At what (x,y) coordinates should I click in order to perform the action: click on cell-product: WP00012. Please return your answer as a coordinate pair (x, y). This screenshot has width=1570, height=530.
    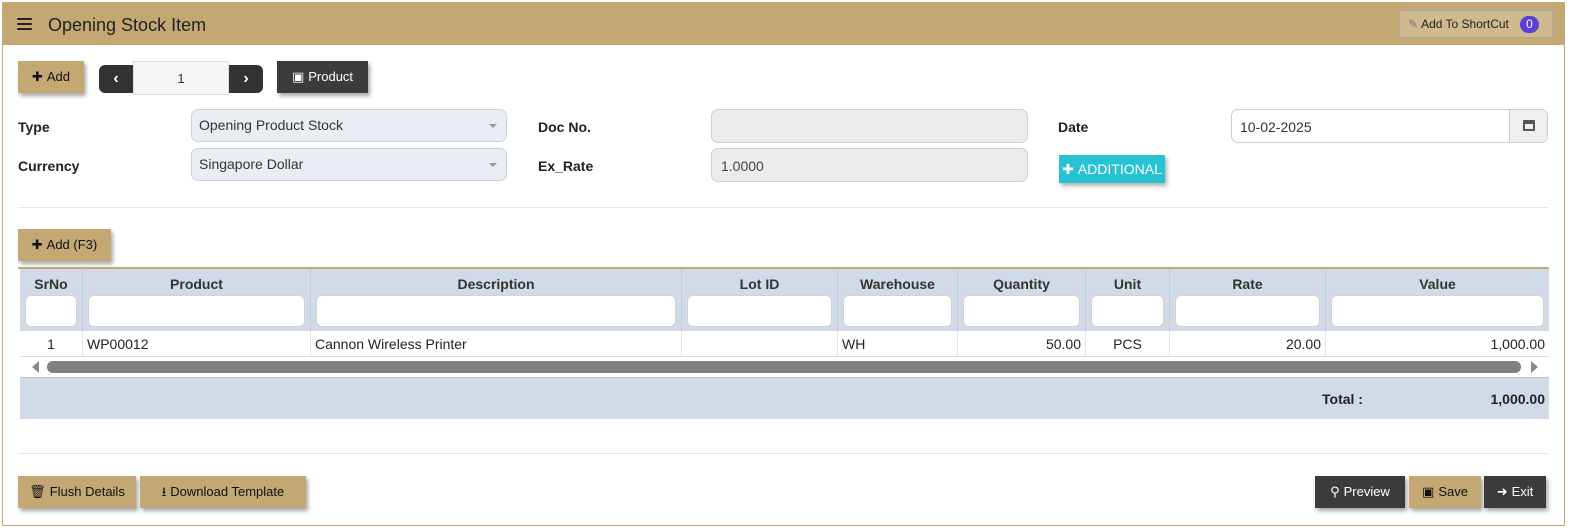
    Looking at the image, I should click on (197, 344).